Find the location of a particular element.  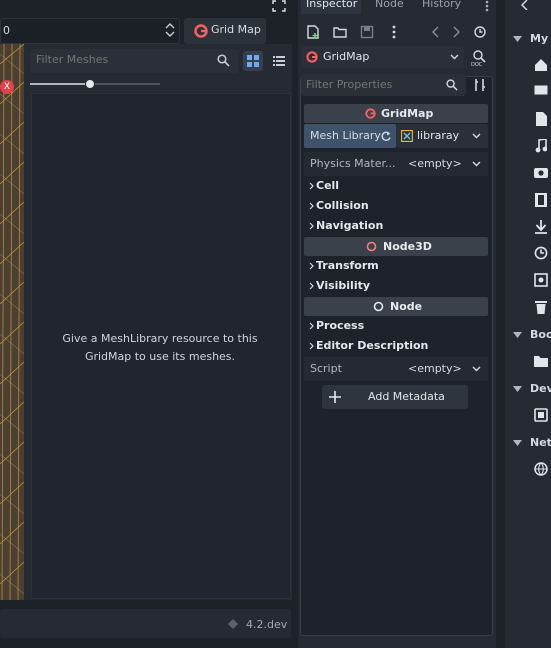

property-tools-icon is located at coordinates (480, 85).